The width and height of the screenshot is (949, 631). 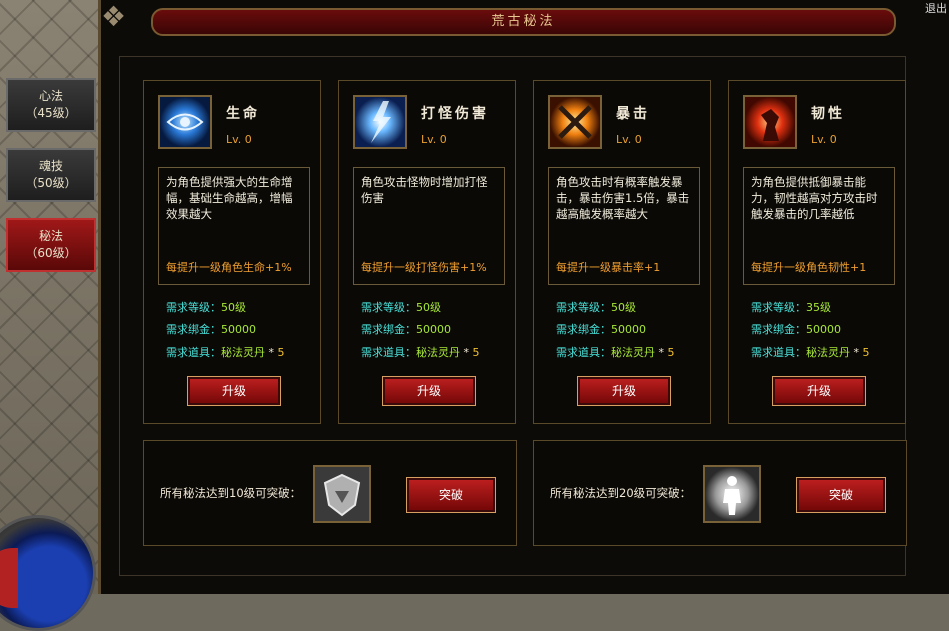 What do you see at coordinates (623, 198) in the screenshot?
I see `skill-description: 角色攻击时有概率触发暴击，暴击伤害1.5倍，暴击越高触发概率越大` at bounding box center [623, 198].